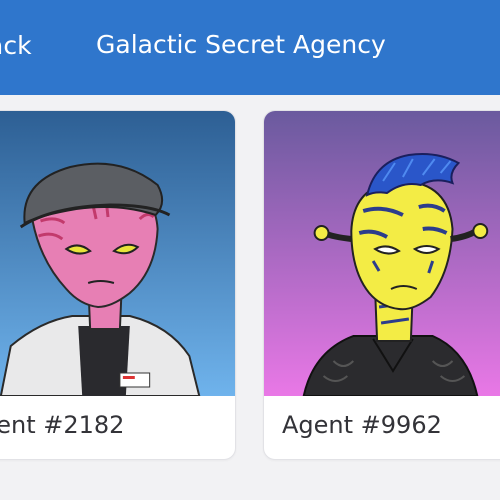 This screenshot has width=500, height=500. What do you see at coordinates (241, 44) in the screenshot?
I see `page-title: Galactic Secret Agency` at bounding box center [241, 44].